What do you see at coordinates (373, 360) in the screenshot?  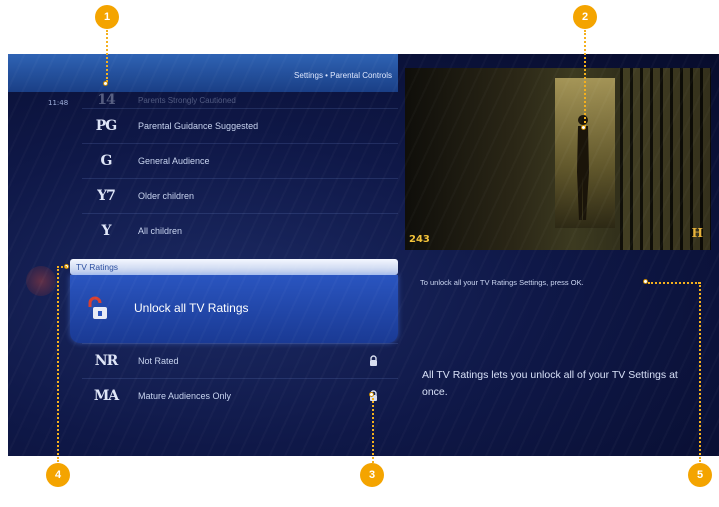 I see `lock-icon` at bounding box center [373, 360].